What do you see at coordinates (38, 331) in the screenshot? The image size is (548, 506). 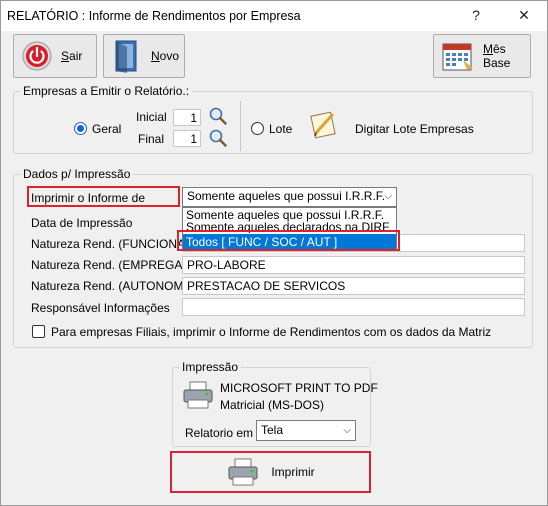 I see `filiais-checkbox` at bounding box center [38, 331].